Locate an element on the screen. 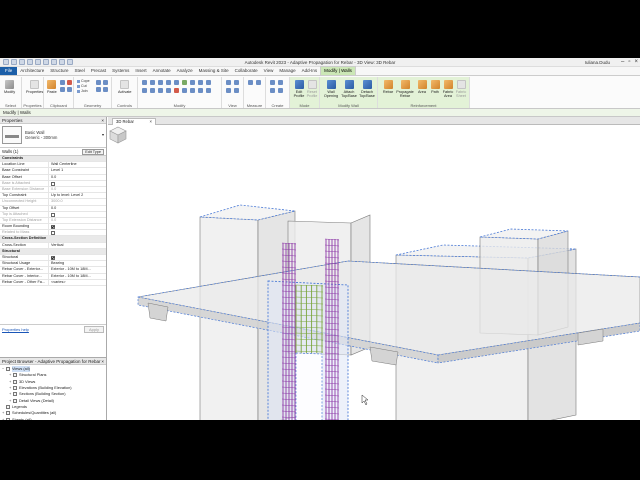 The image size is (640, 480). minimize-icon: – is located at coordinates (622, 62).